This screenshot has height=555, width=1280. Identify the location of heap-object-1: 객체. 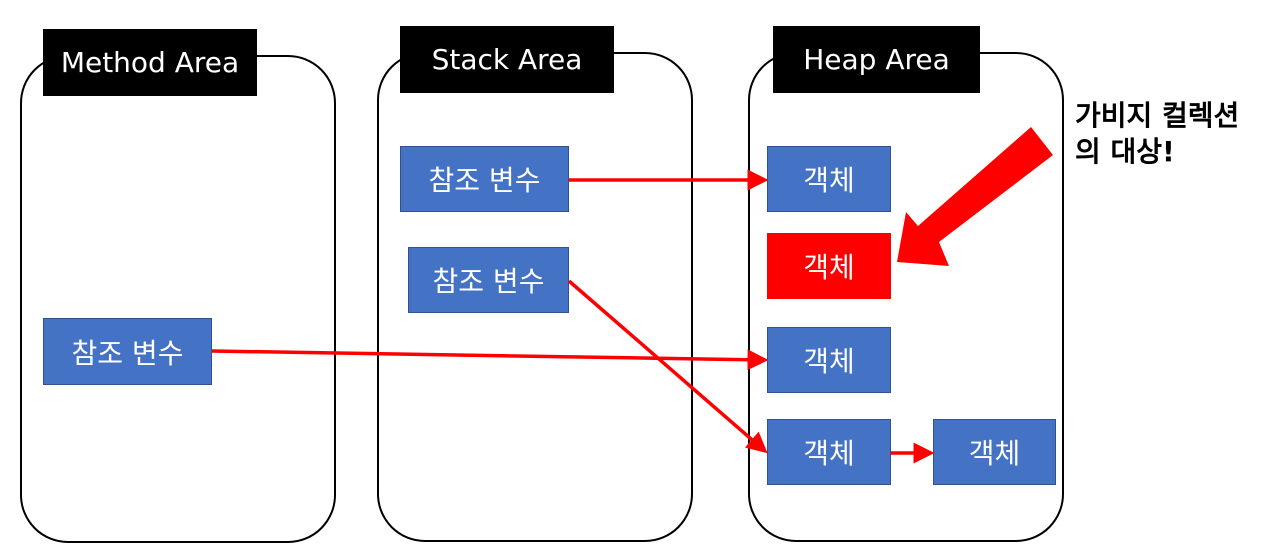
(829, 179).